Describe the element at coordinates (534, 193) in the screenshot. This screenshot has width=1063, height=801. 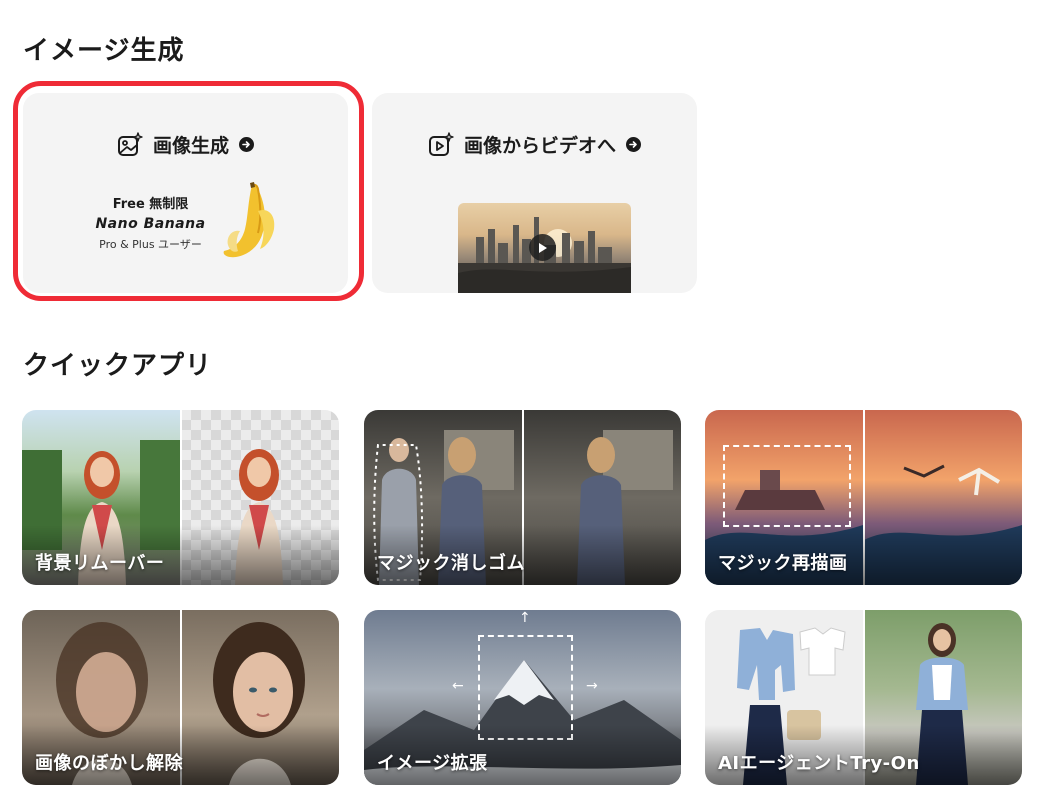
I see `image-to-video-card: 画像からビデオへ` at that location.